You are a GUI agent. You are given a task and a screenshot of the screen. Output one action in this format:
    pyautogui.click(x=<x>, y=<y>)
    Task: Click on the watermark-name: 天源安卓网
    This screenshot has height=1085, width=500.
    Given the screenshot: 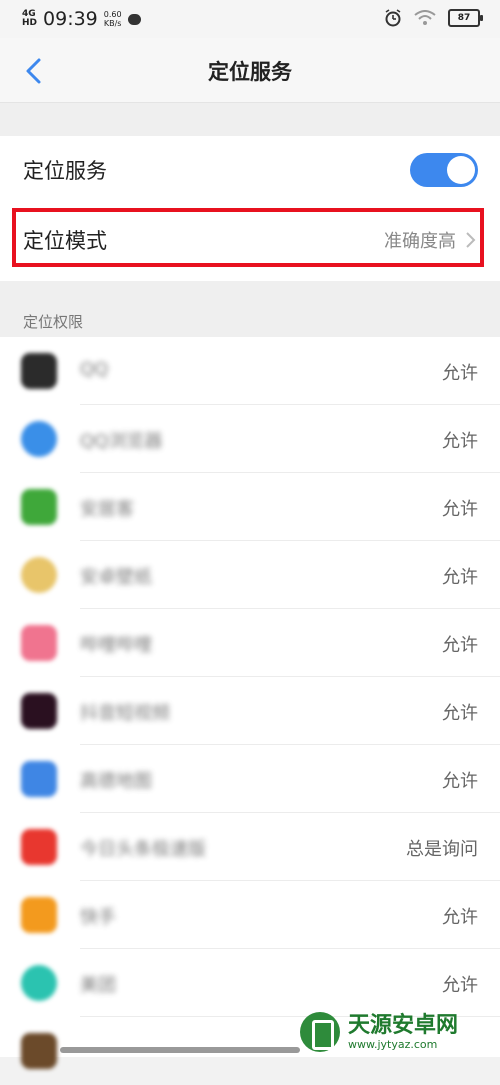 What is the action you would take?
    pyautogui.click(x=403, y=1025)
    